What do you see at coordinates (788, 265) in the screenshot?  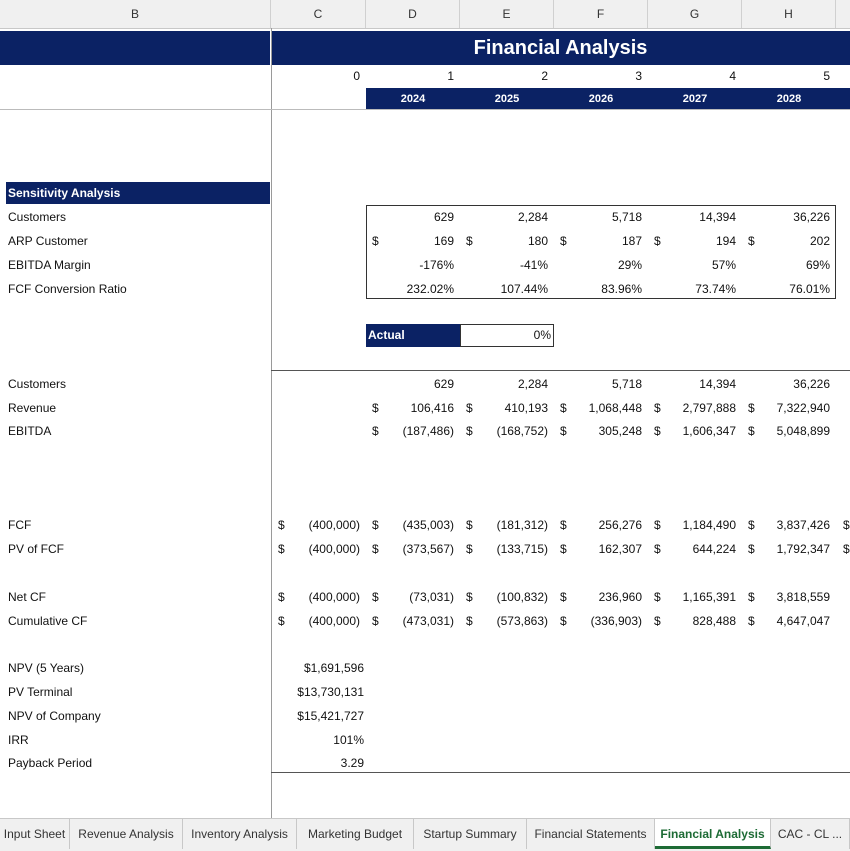 I see `sensitivity-row-value: 69%` at bounding box center [788, 265].